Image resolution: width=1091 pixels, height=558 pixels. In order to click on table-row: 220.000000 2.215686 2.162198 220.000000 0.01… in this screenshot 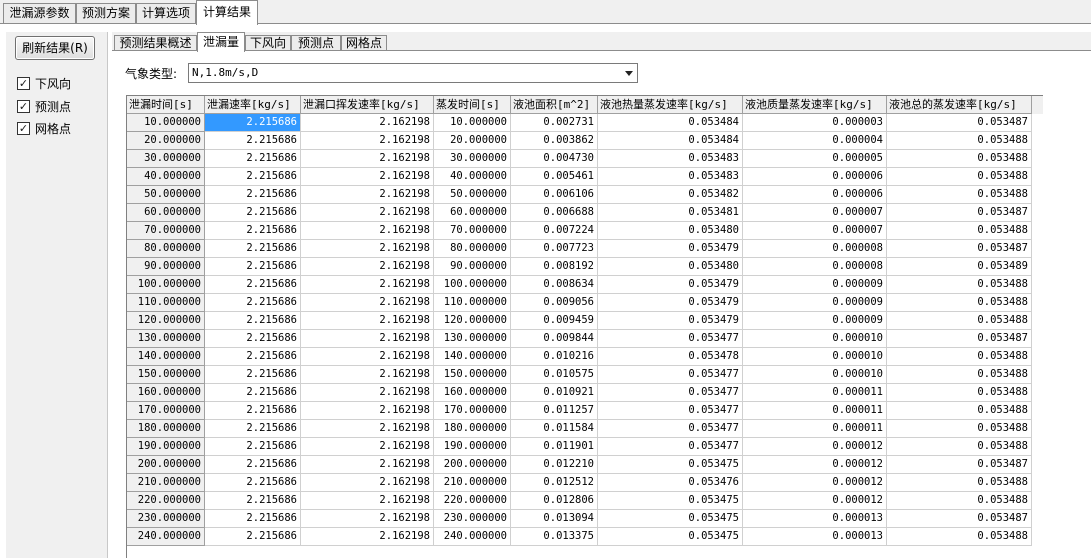, I will do `click(580, 501)`.